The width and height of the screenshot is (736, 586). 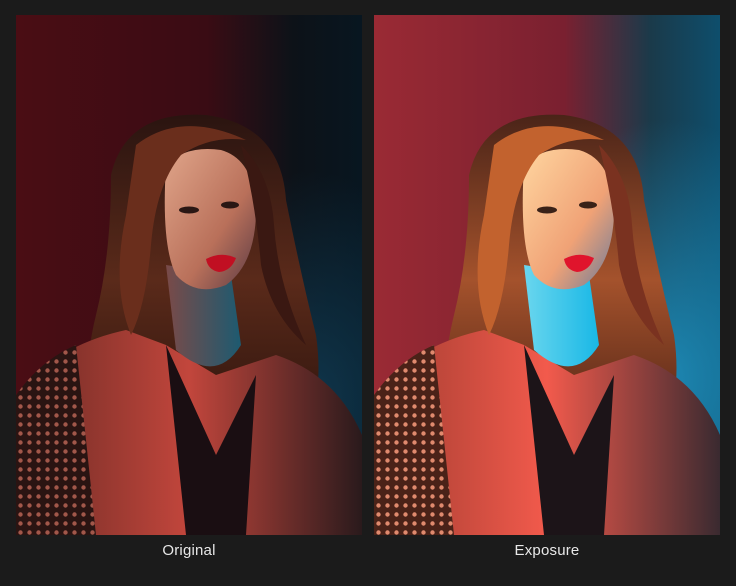 I want to click on caption-original: Original, so click(x=189, y=550).